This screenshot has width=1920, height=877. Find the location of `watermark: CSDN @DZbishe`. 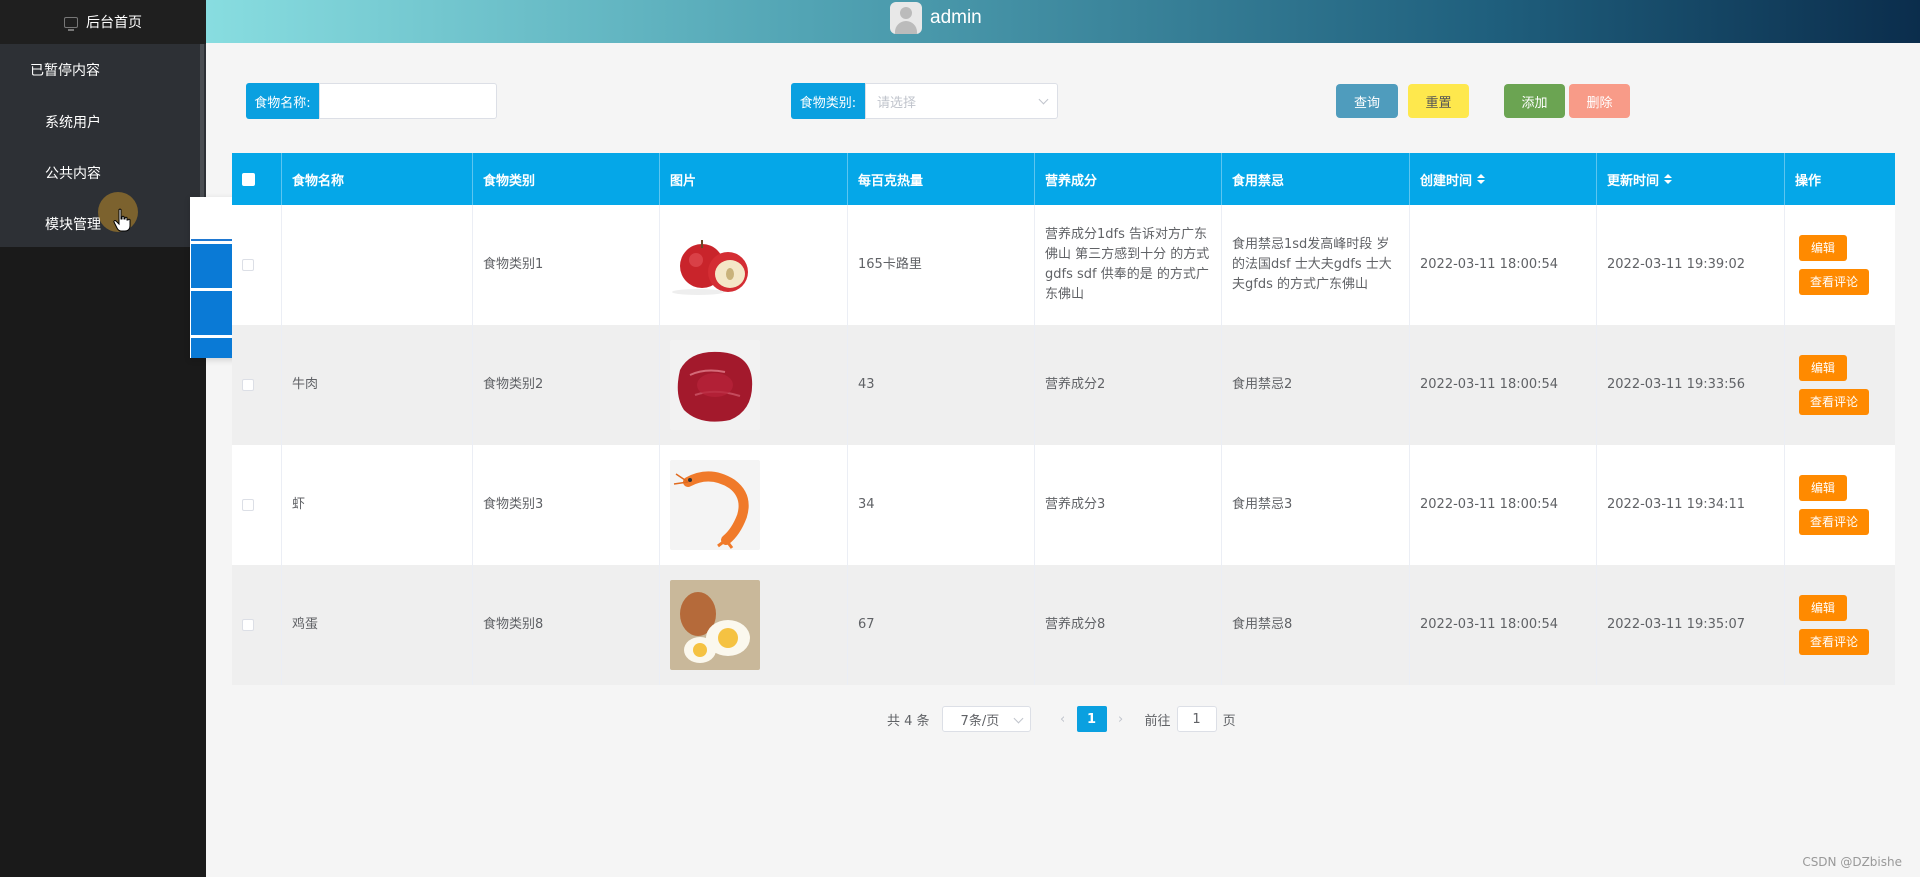

watermark: CSDN @DZbishe is located at coordinates (1852, 862).